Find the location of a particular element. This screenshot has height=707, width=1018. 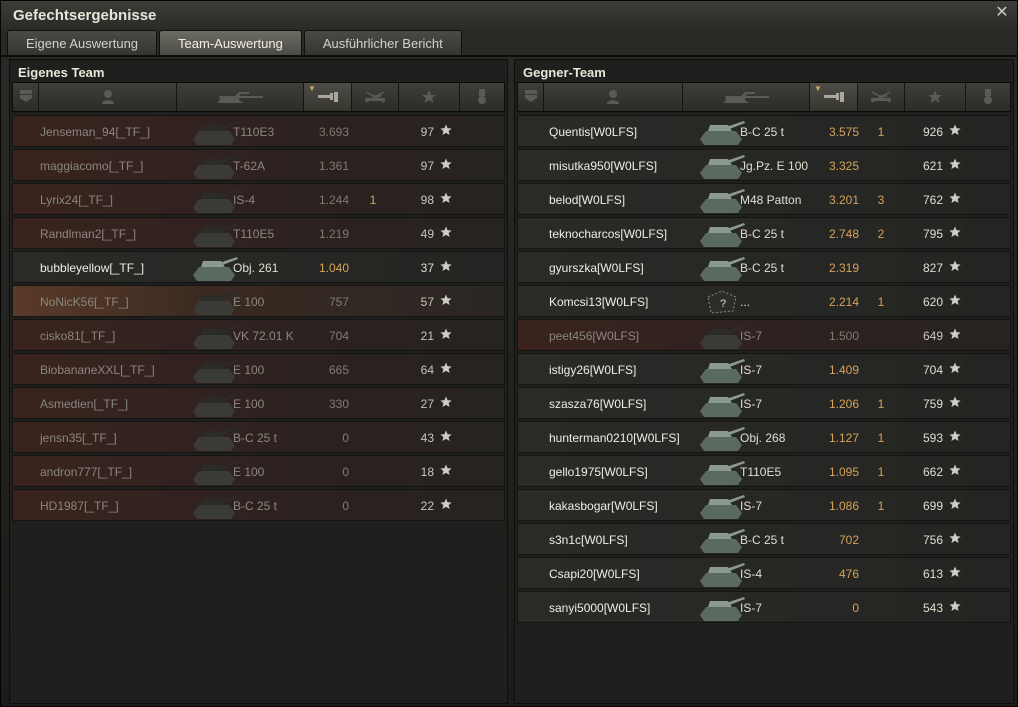

tab-team-evaluation: Team-Auswertung is located at coordinates (230, 42).